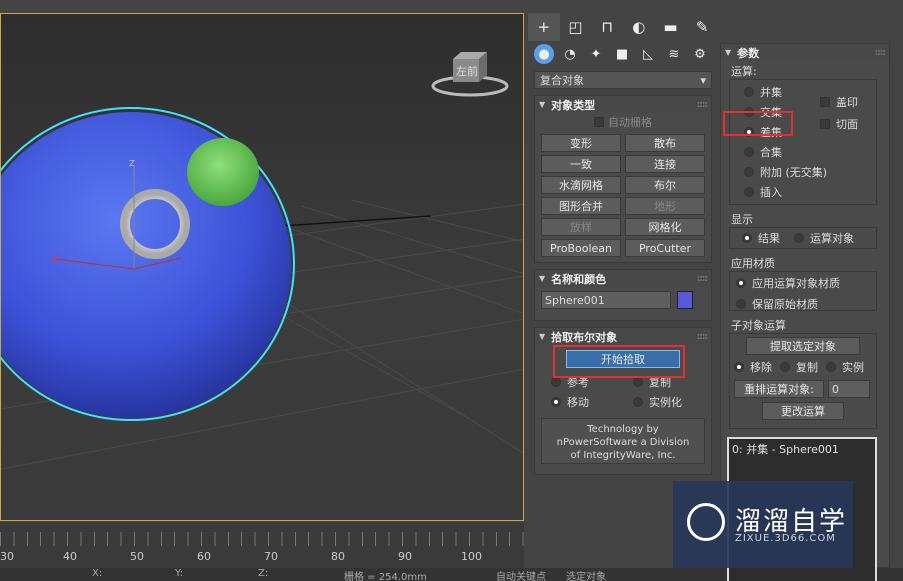 The image size is (903, 581). Describe the element at coordinates (700, 54) in the screenshot. I see `systems-icon: ⚙` at that location.